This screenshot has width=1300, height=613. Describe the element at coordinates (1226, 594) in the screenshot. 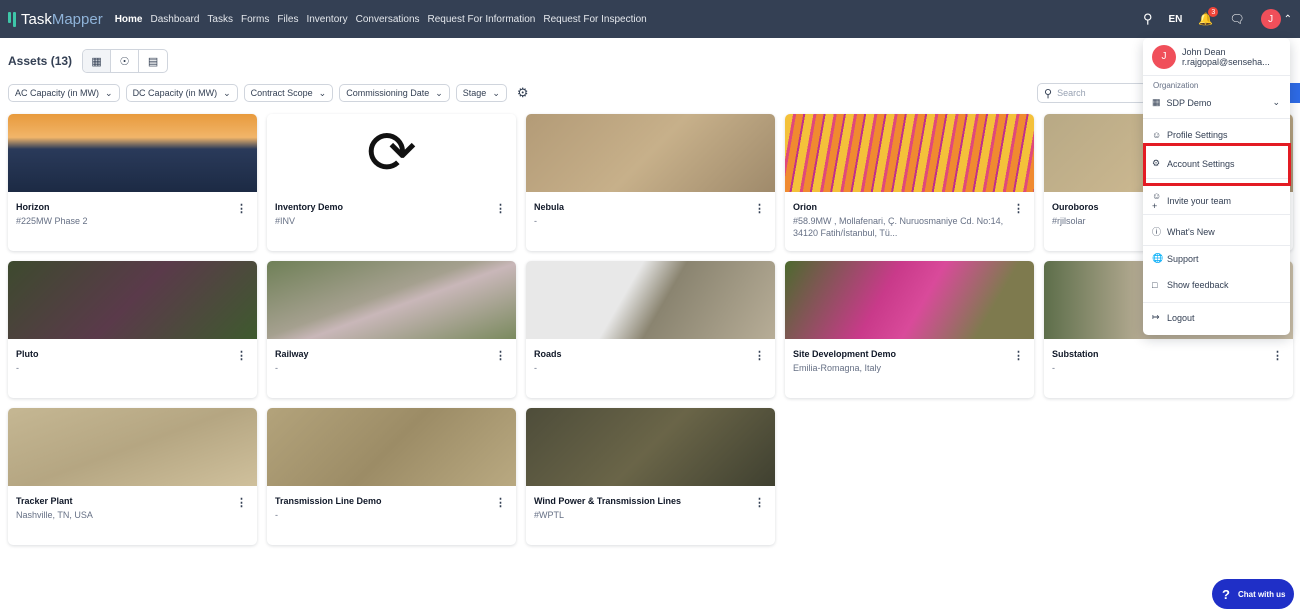

I see `help-icon: ?` at that location.